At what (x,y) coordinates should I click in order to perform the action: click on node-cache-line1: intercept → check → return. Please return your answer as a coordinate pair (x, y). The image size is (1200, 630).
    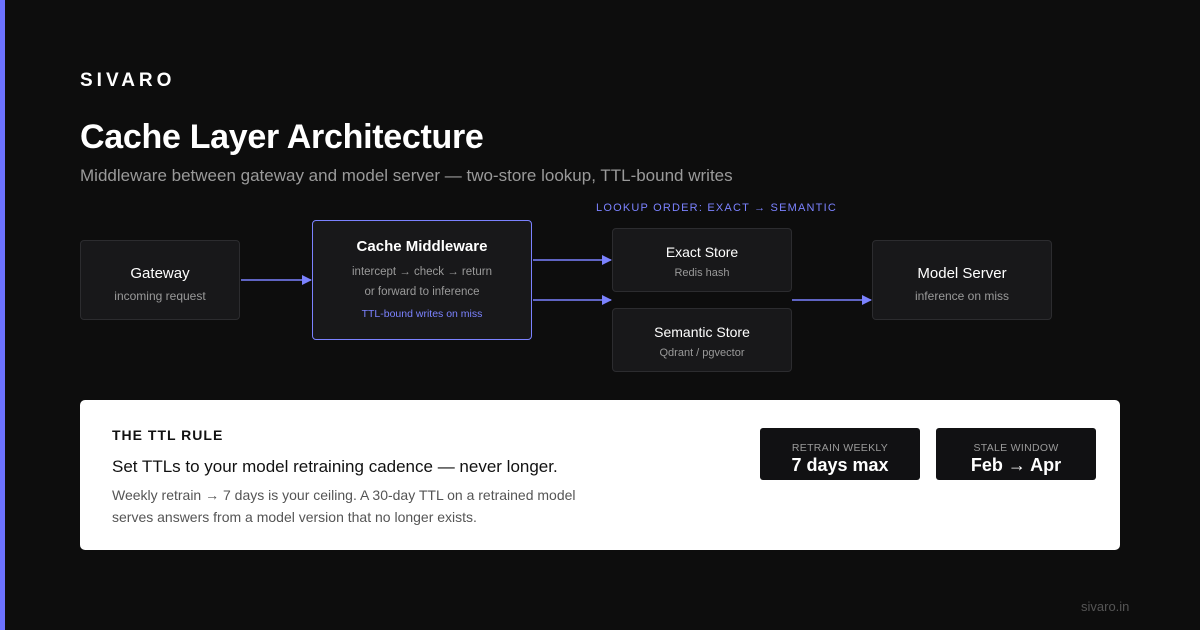
    Looking at the image, I should click on (422, 272).